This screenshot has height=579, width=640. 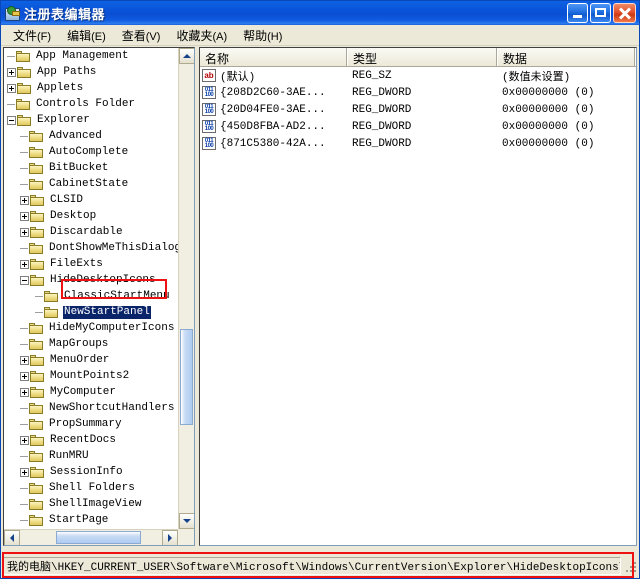 I want to click on tree-item-dontshowmethisdialoga: DontShowMeThisDialogA, so click(x=91, y=248).